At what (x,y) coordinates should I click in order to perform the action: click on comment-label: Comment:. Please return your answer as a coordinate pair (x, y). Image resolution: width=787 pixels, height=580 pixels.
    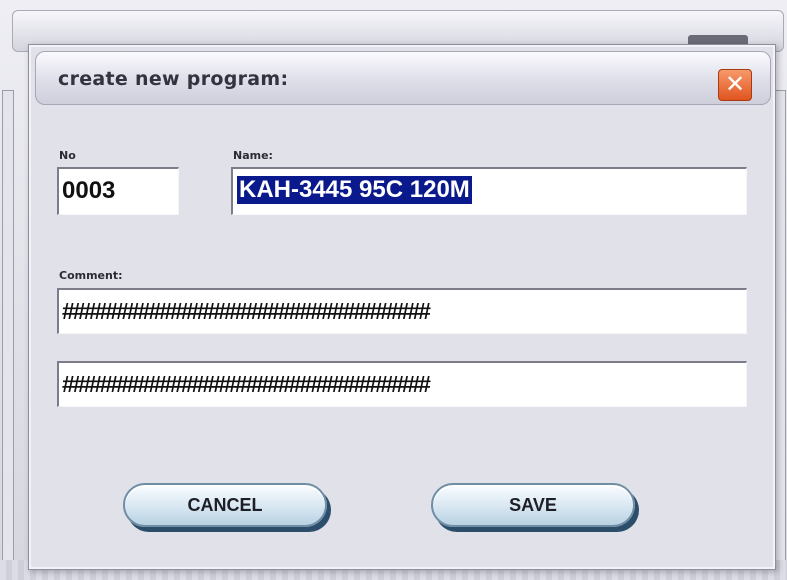
    Looking at the image, I should click on (91, 275).